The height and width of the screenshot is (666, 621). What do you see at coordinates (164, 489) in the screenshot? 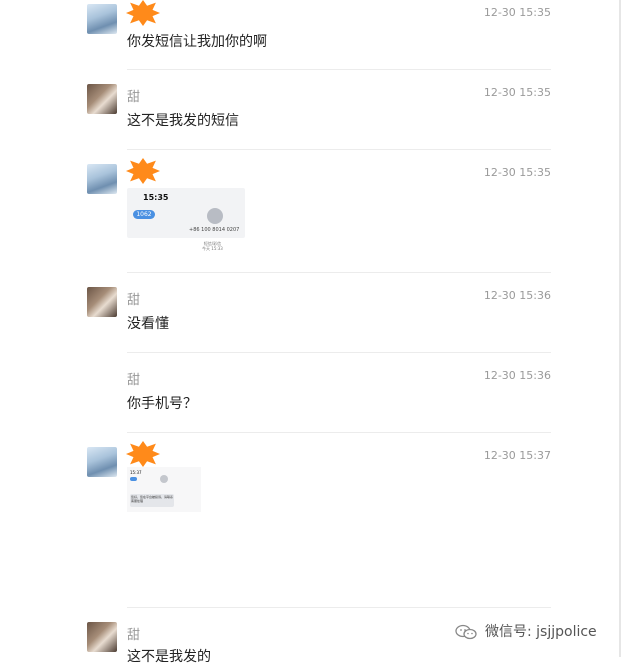
I see `sms-screenshot-image: 15:37 您好，您在平台被投诉，请联系客服处理` at bounding box center [164, 489].